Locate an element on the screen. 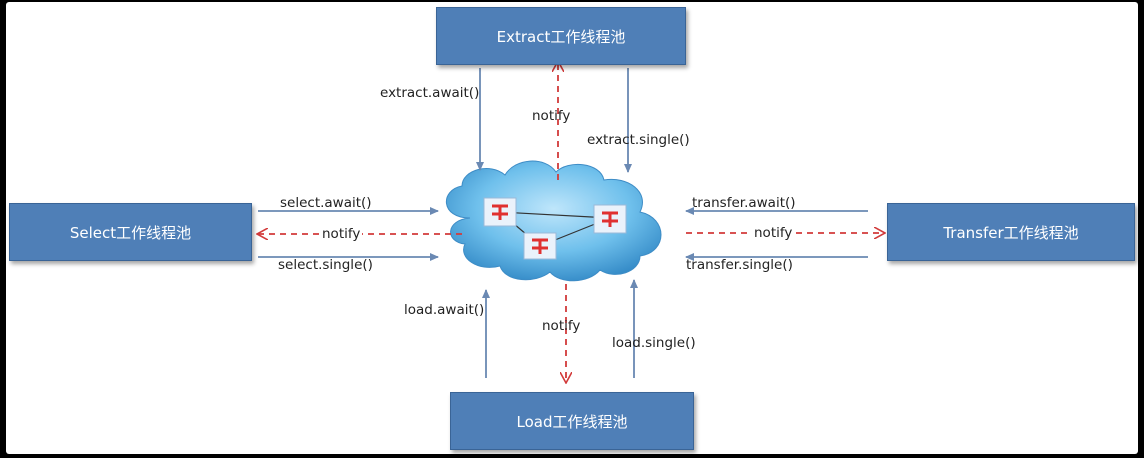 The height and width of the screenshot is (458, 1144). extract-pool-label: Extract工作线程池 is located at coordinates (561, 36).